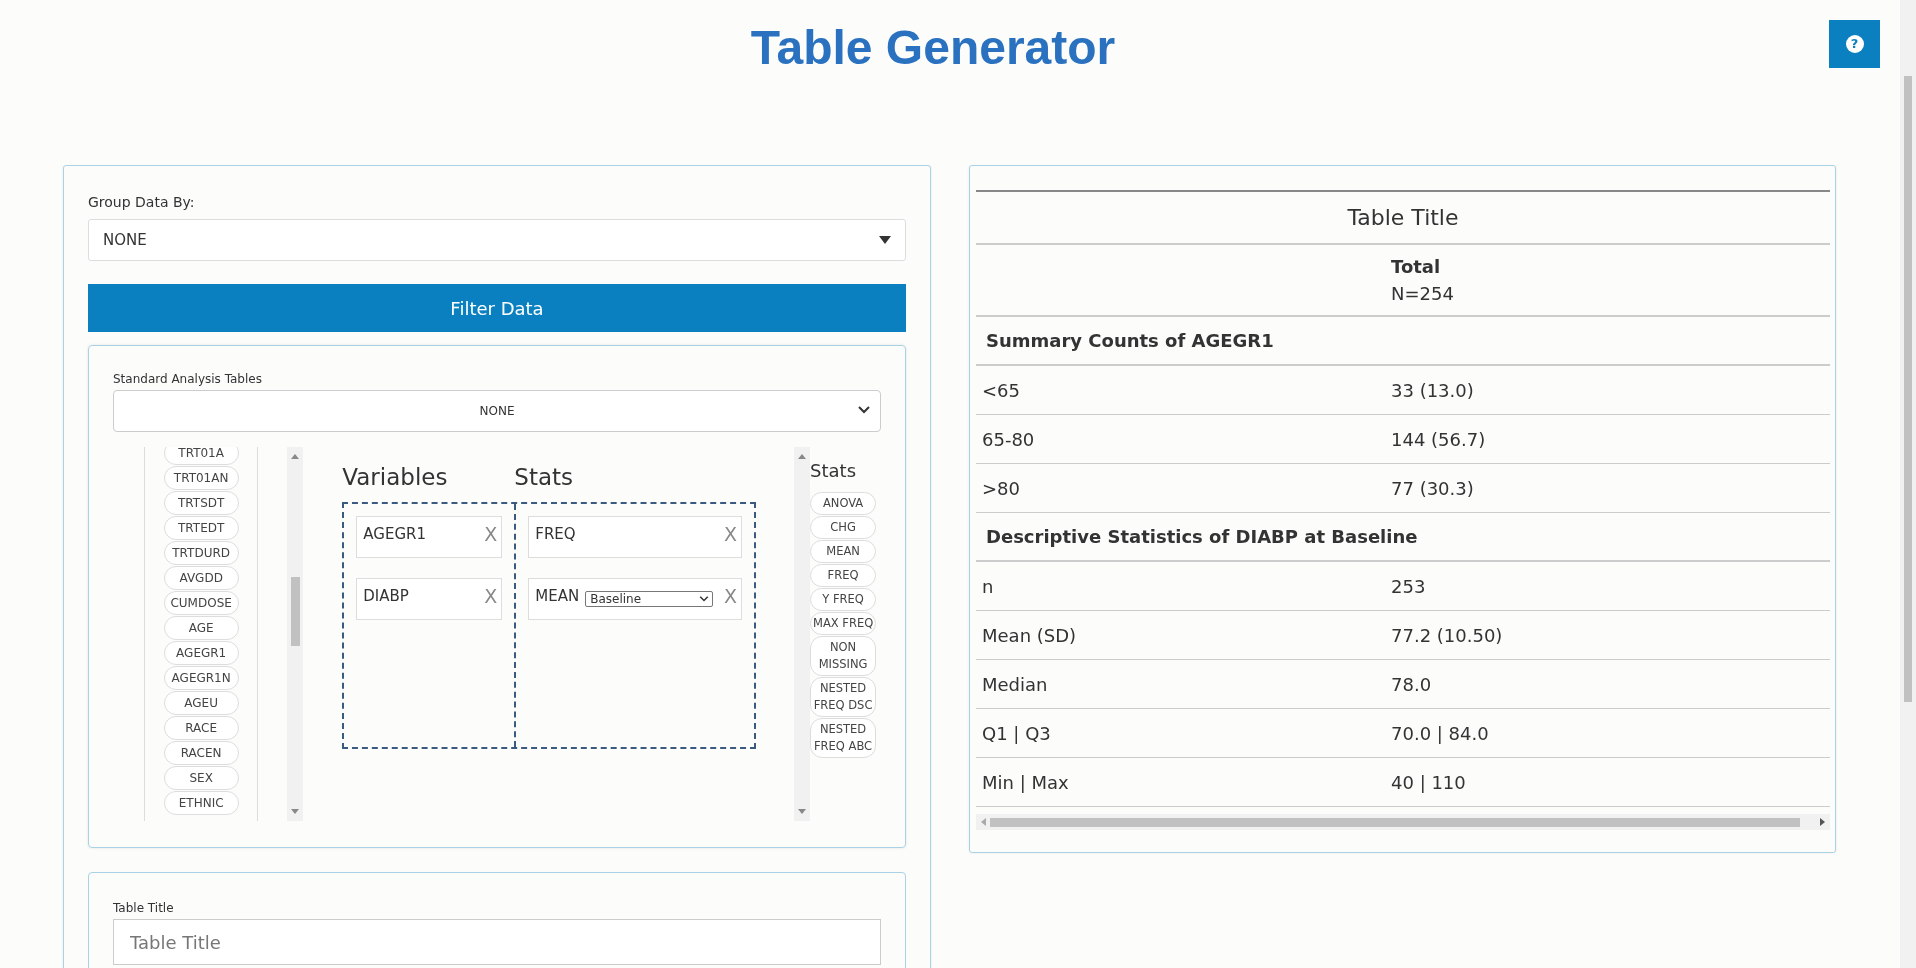 The width and height of the screenshot is (1916, 968). I want to click on column-heading: Stats, so click(544, 477).